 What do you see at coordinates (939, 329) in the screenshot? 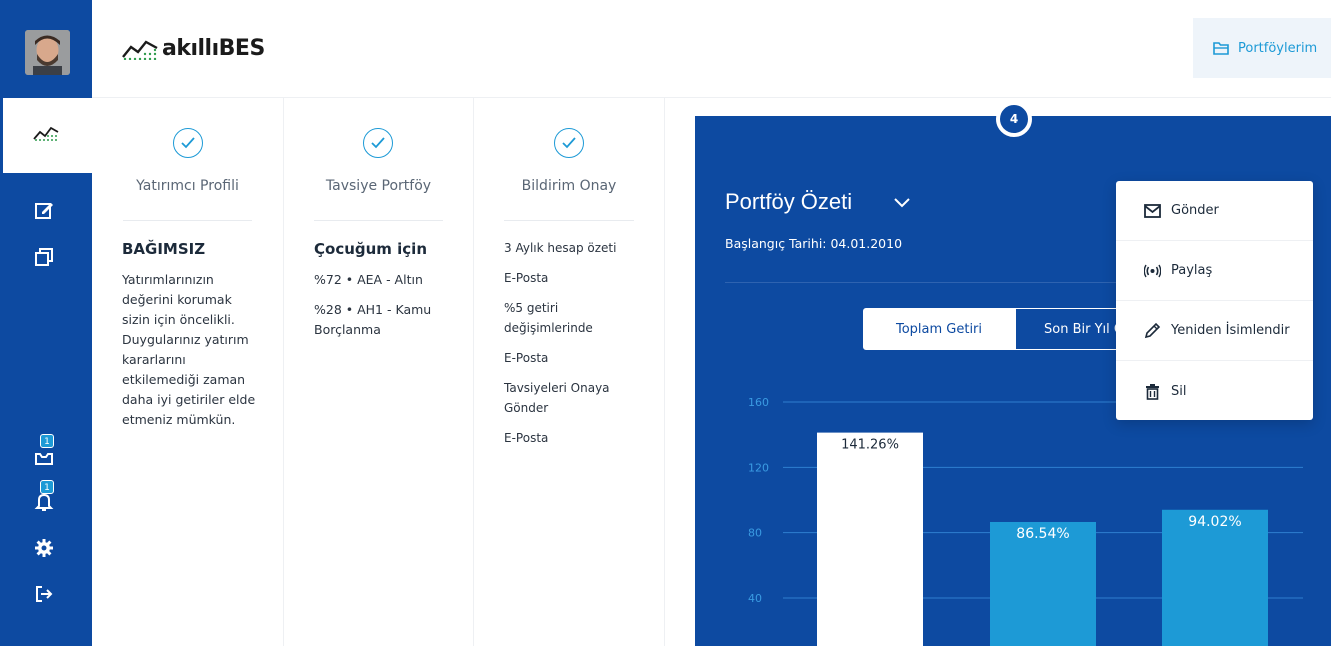
I see `tab-total-return: Toplam Getiri` at bounding box center [939, 329].